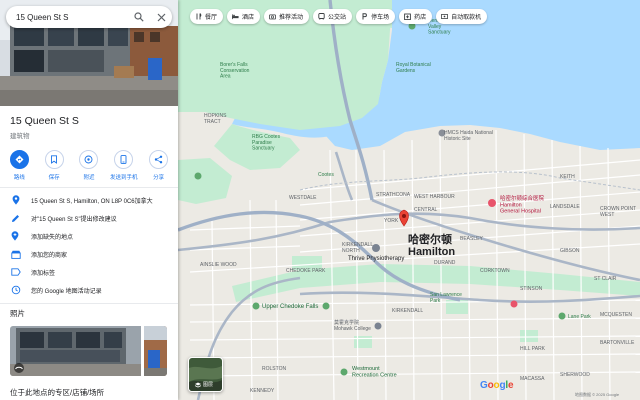 The image size is (640, 400). What do you see at coordinates (159, 178) in the screenshot?
I see `action-label: 分享` at bounding box center [159, 178].